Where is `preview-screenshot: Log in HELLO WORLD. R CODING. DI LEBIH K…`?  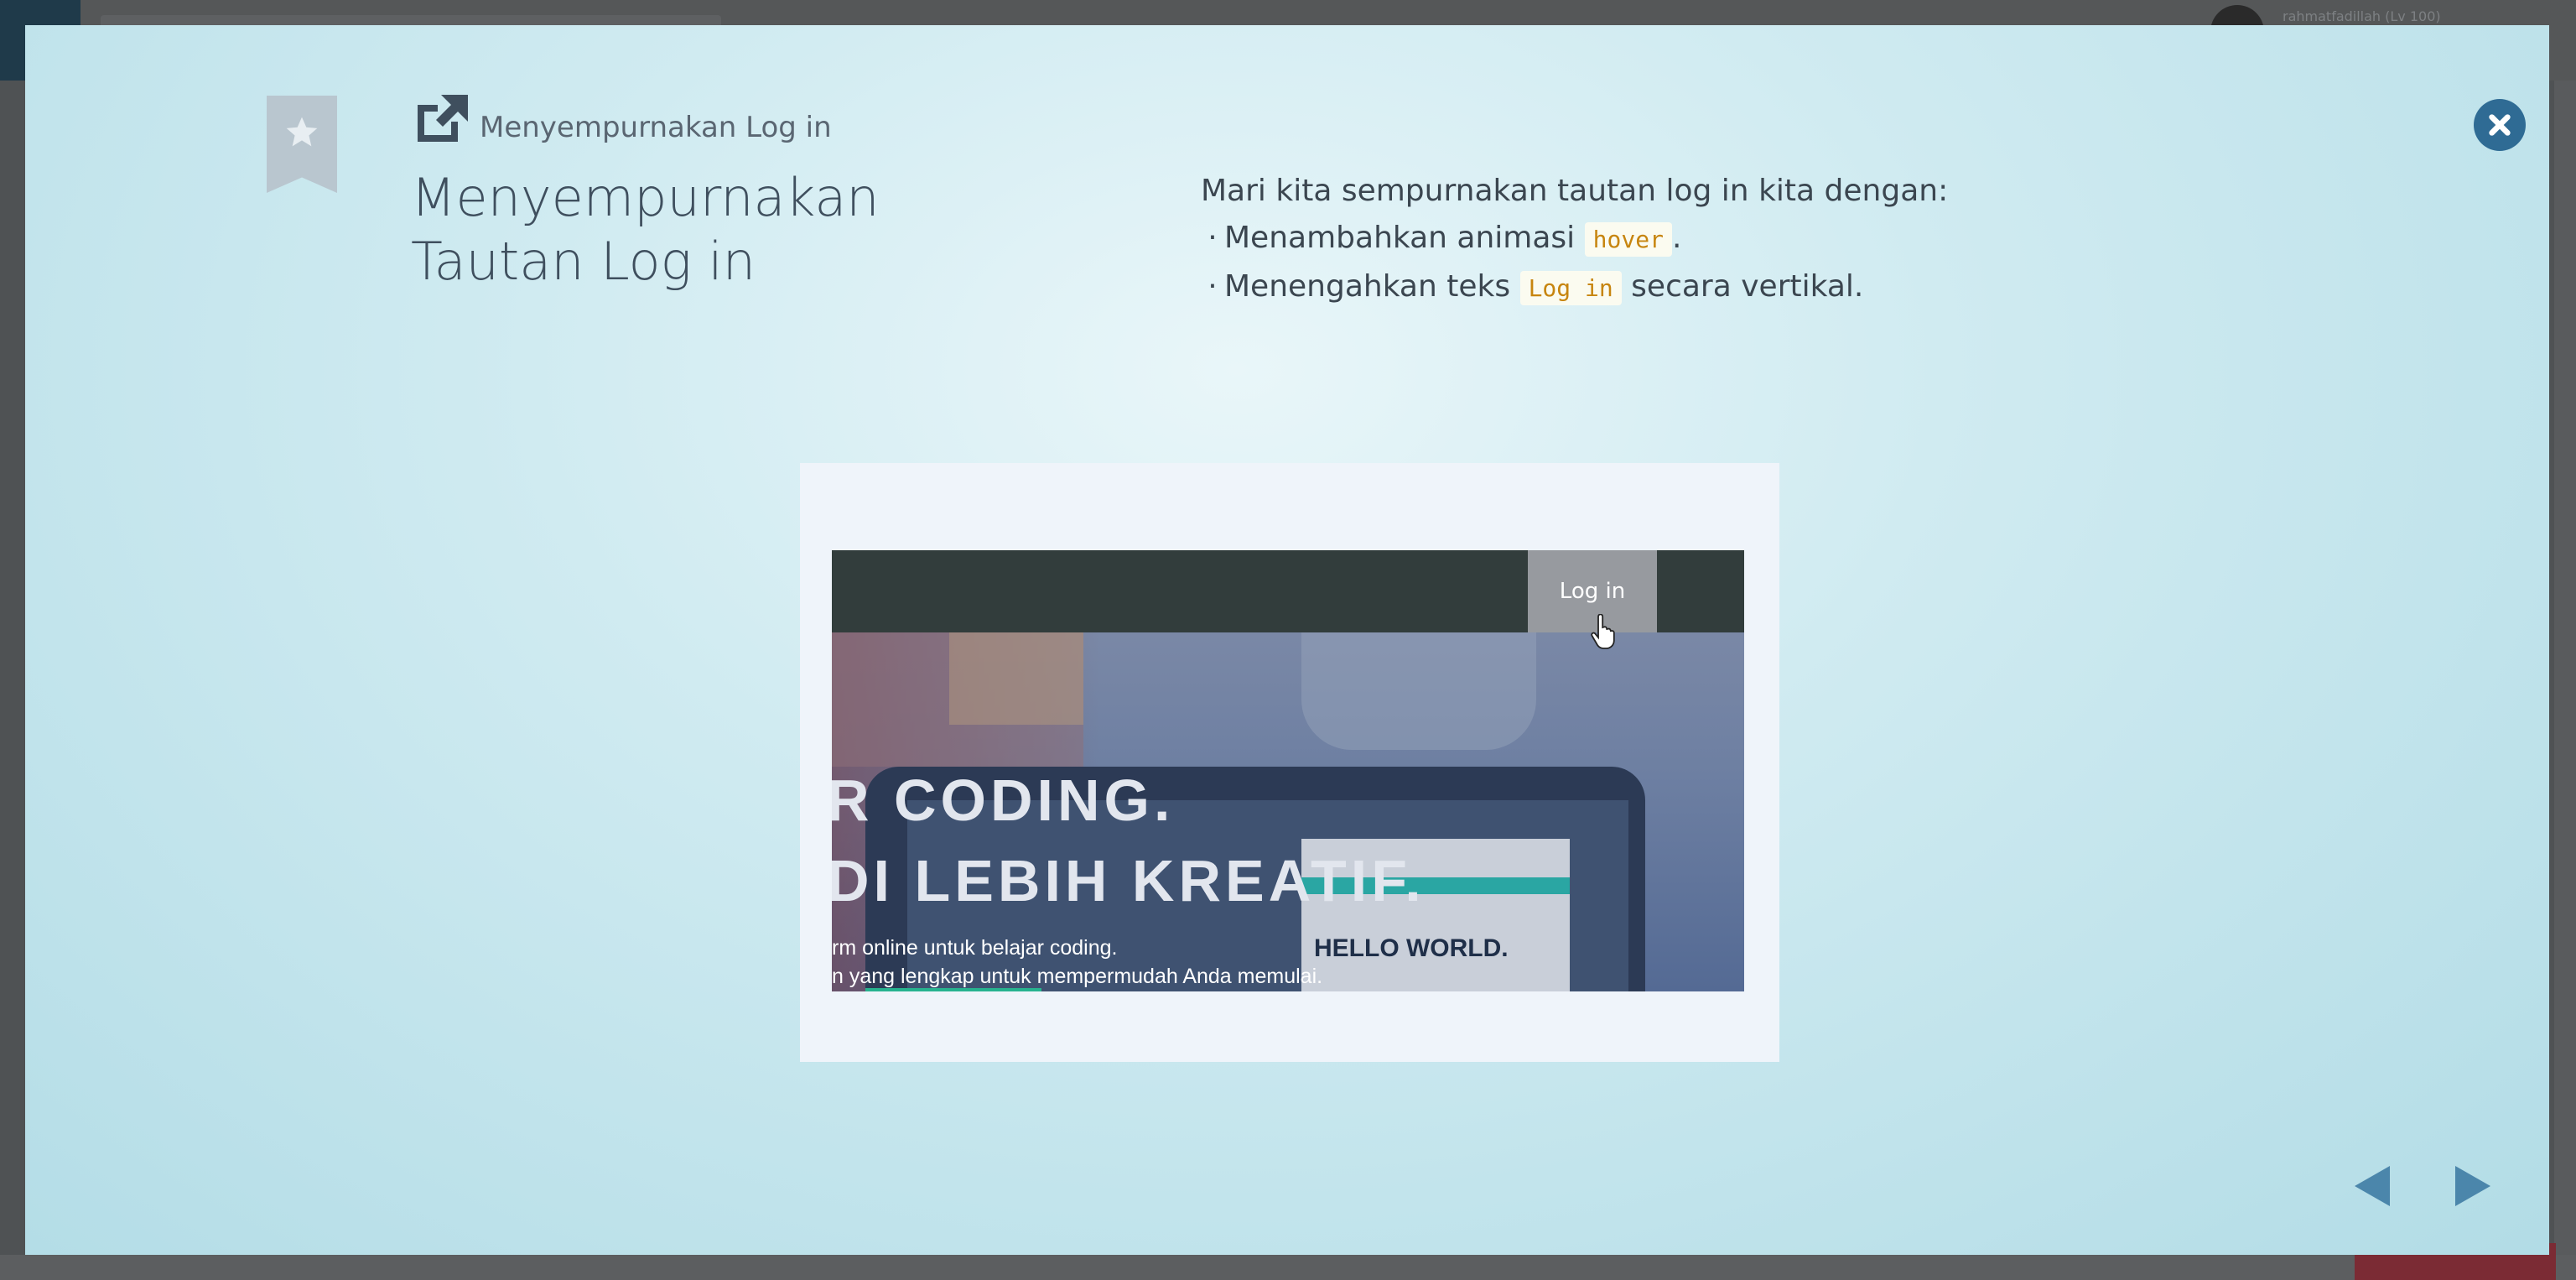 preview-screenshot: Log in HELLO WORLD. R CODING. DI LEBIH K… is located at coordinates (1288, 770).